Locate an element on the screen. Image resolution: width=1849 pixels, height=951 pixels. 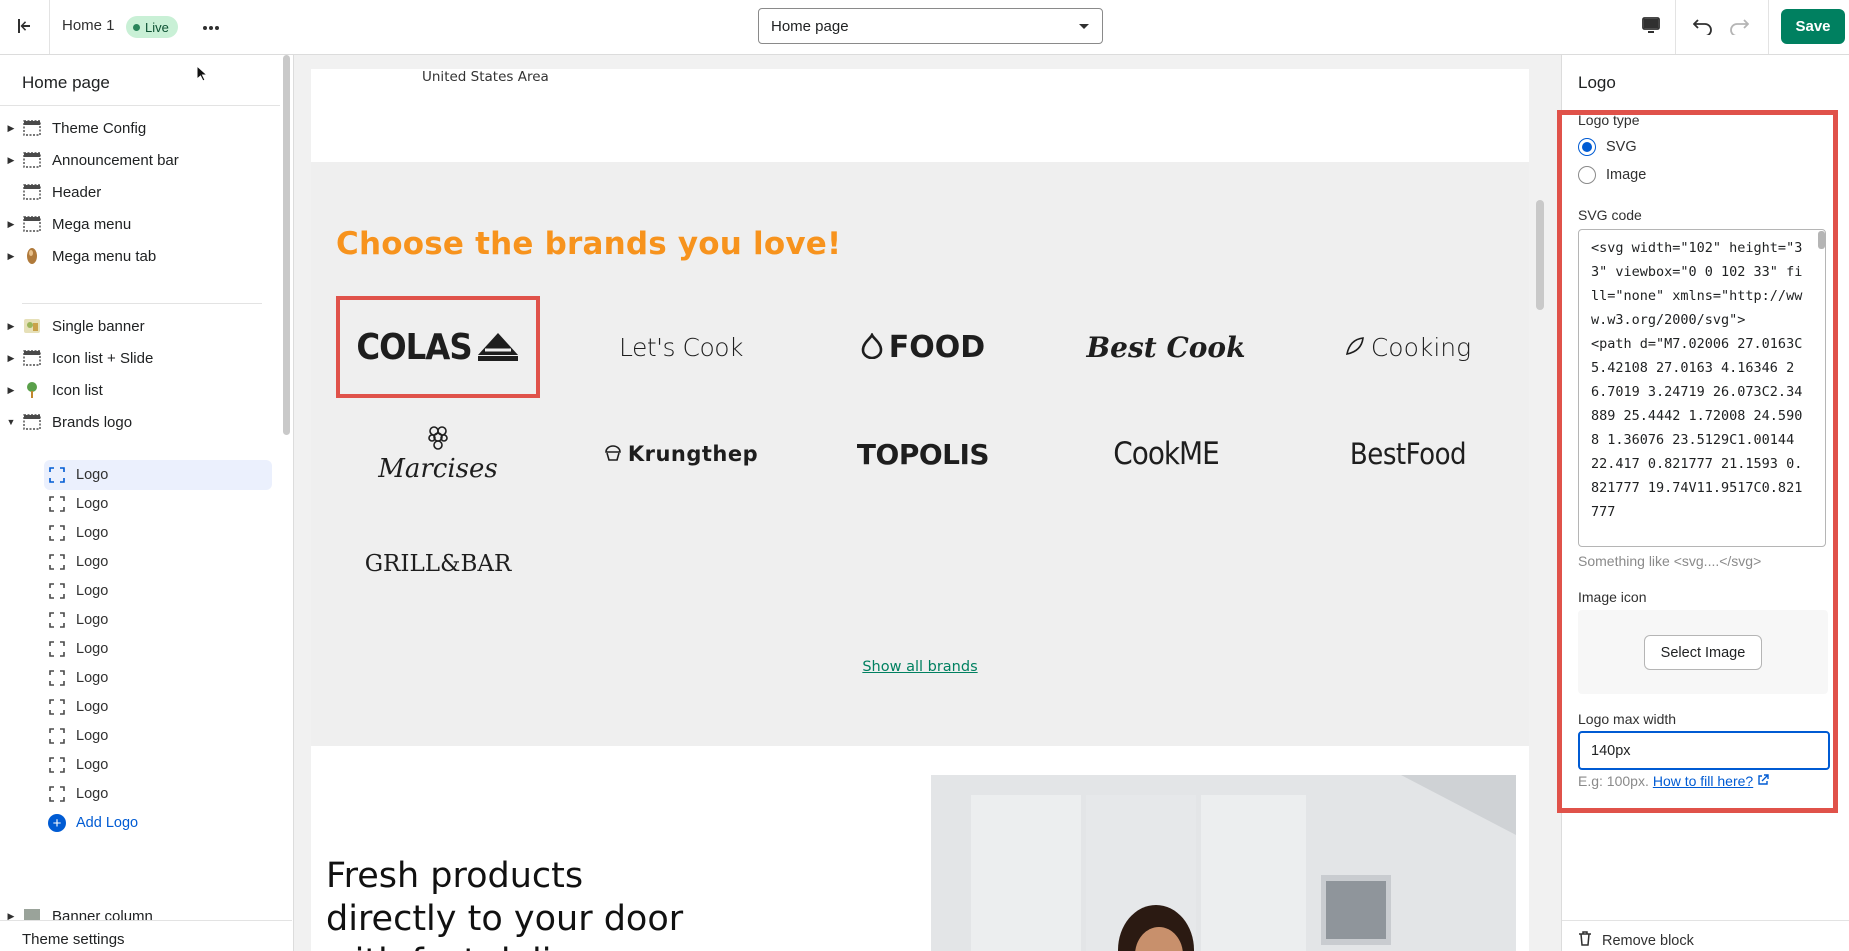
page-select-value: Home page is located at coordinates (810, 26).